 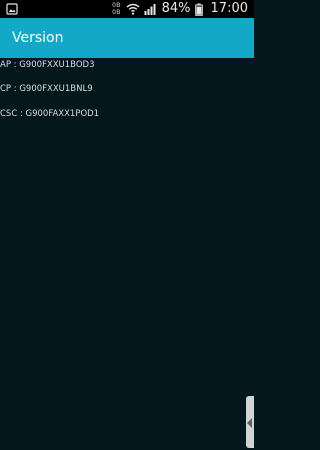 I want to click on status-right: 0B 0B 84% 17:00, so click(x=180, y=9).